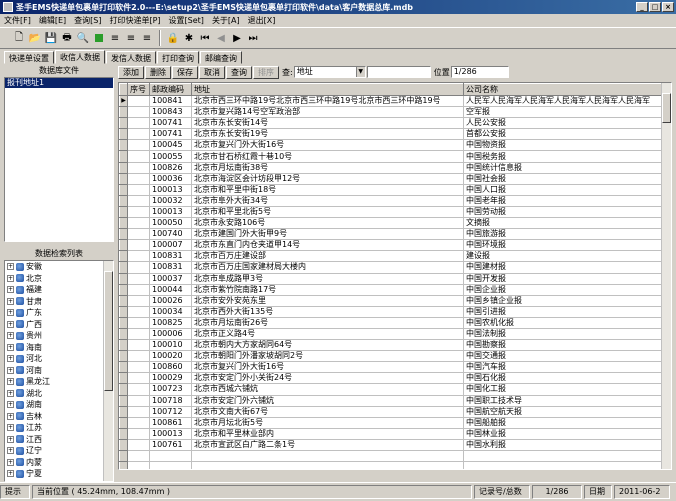 The height and width of the screenshot is (501, 676). Describe the element at coordinates (563, 301) in the screenshot. I see `cell-company: 中国乡镇企业报` at that location.